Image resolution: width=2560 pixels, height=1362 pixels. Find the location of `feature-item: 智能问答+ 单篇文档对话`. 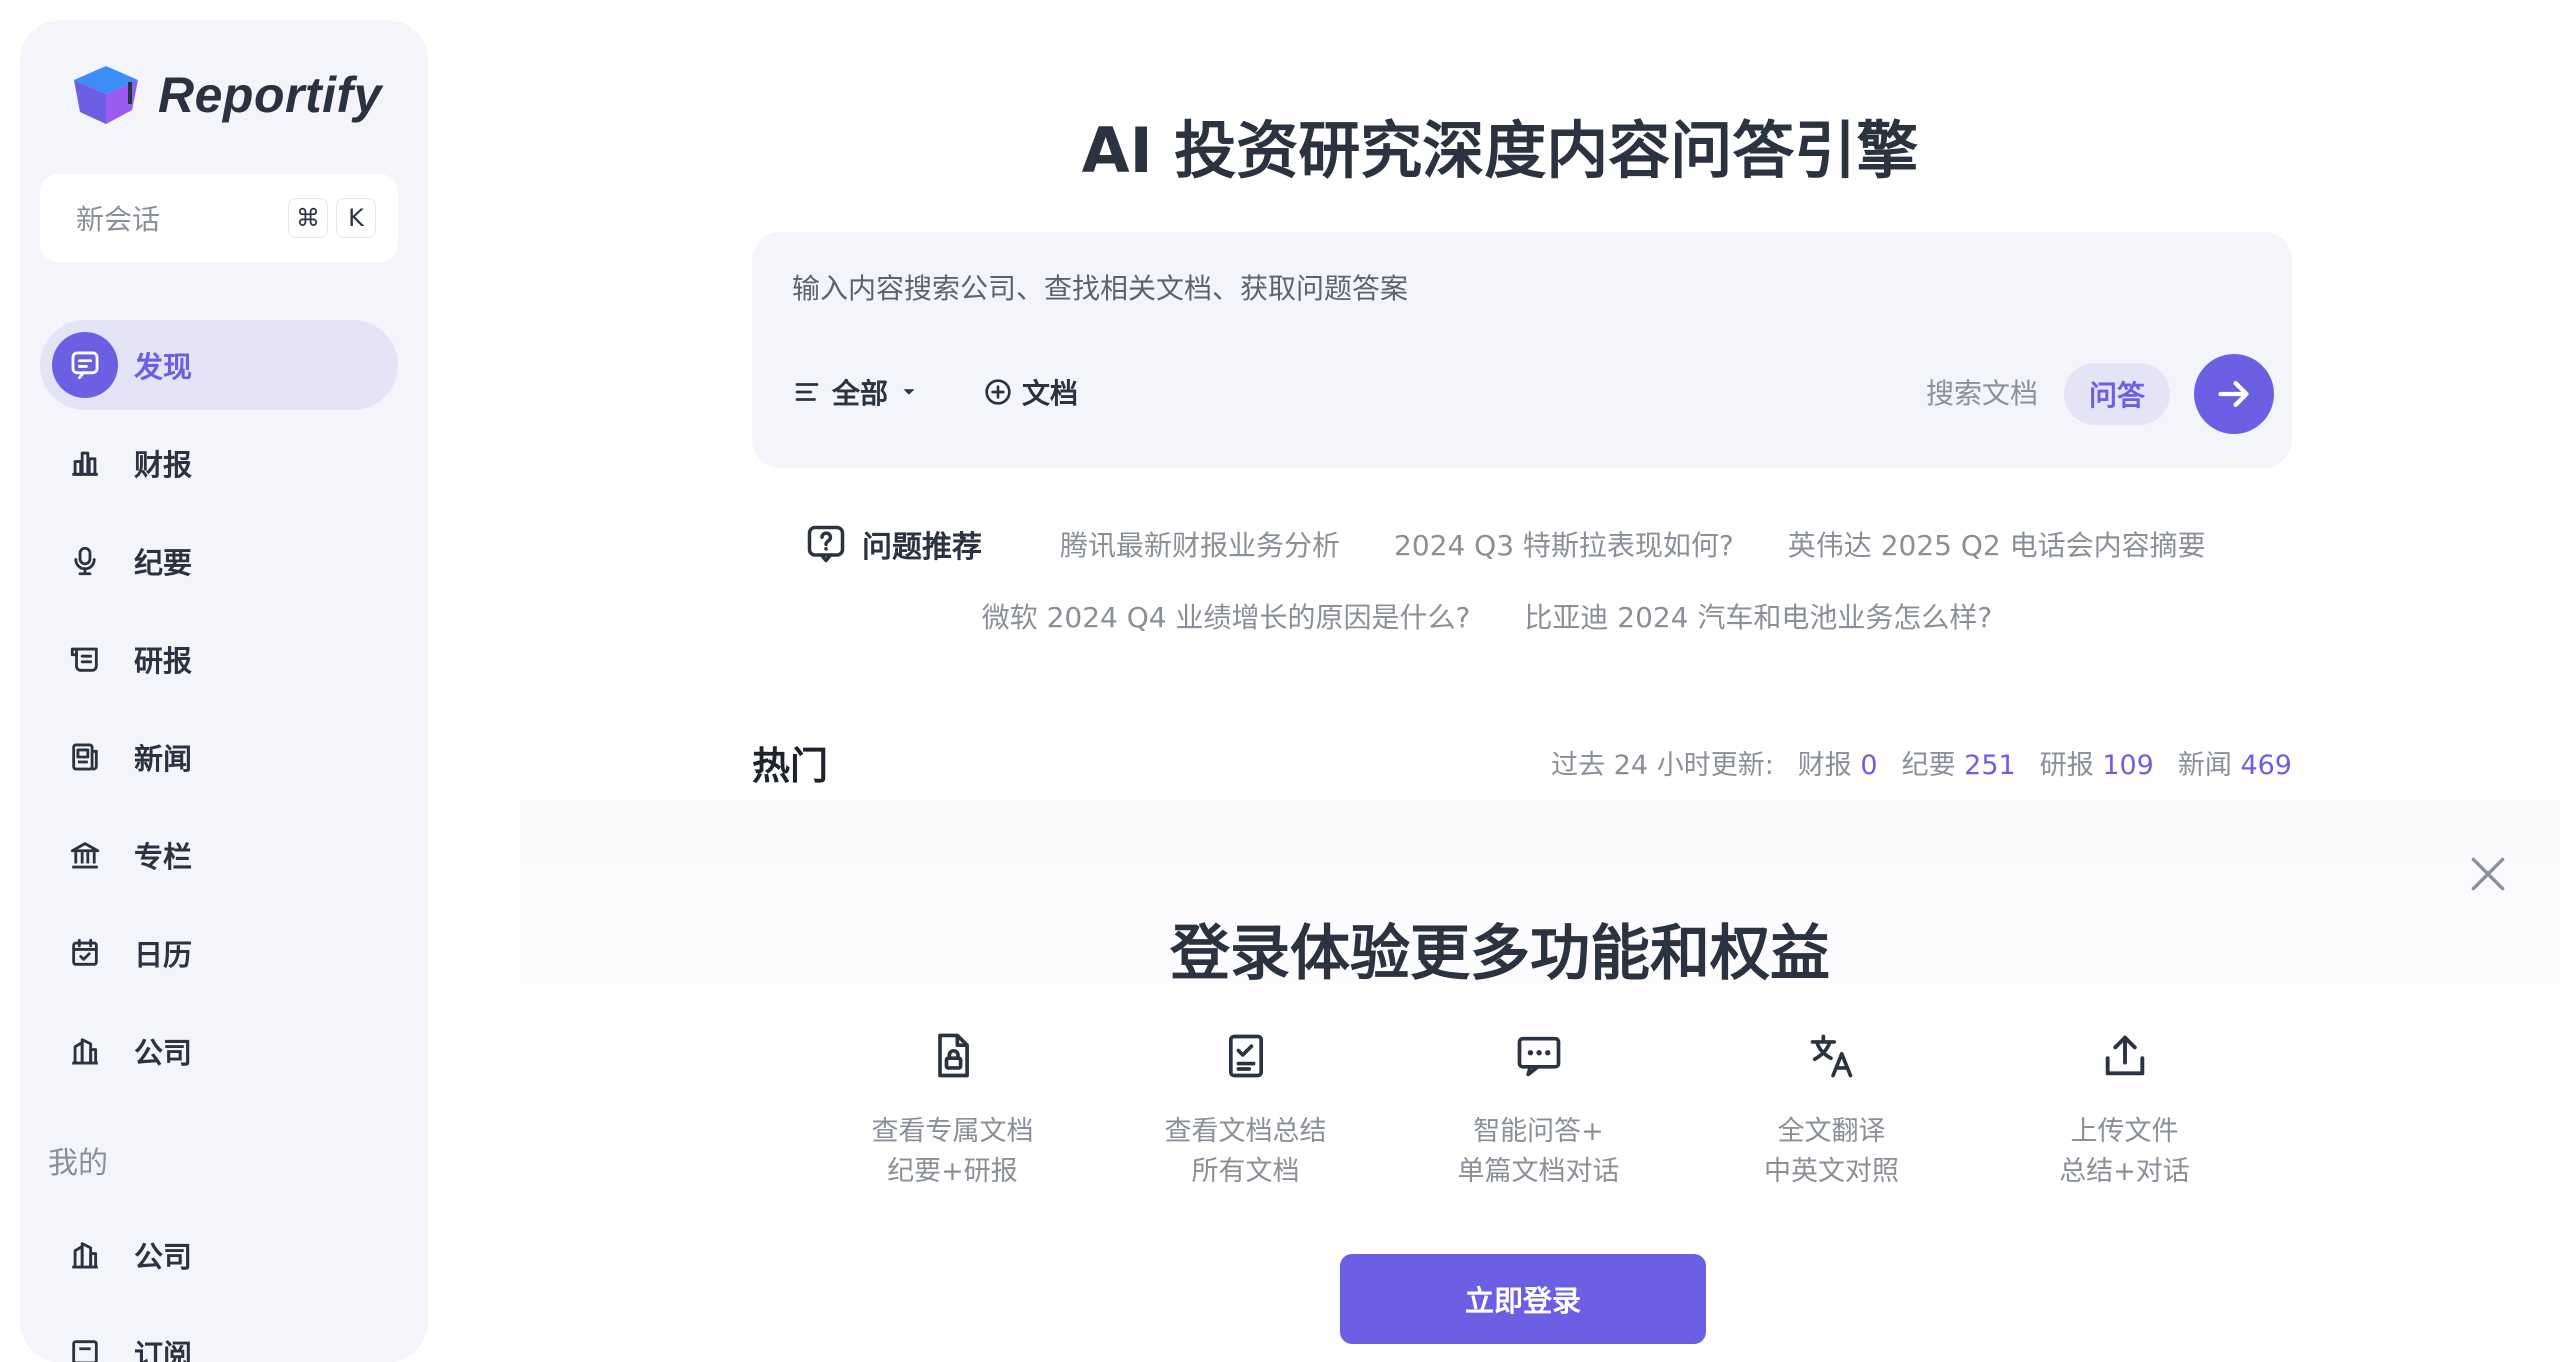

feature-item: 智能问答+ 单篇文档对话 is located at coordinates (1538, 1111).